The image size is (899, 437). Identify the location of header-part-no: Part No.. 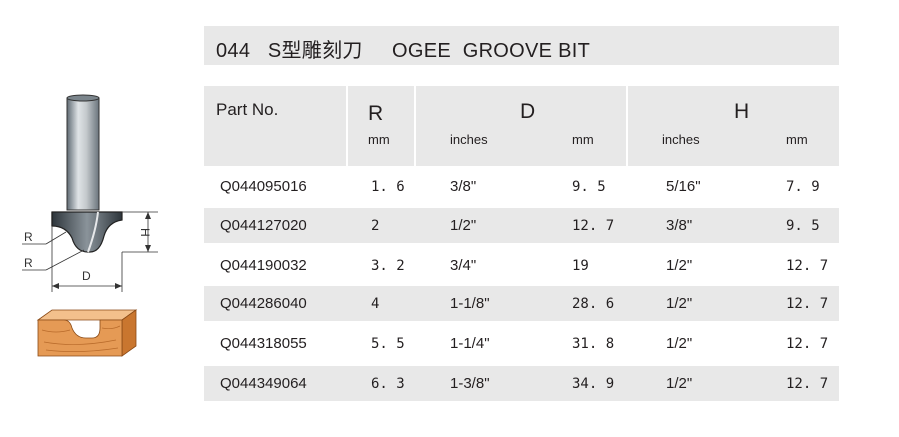
(275, 126).